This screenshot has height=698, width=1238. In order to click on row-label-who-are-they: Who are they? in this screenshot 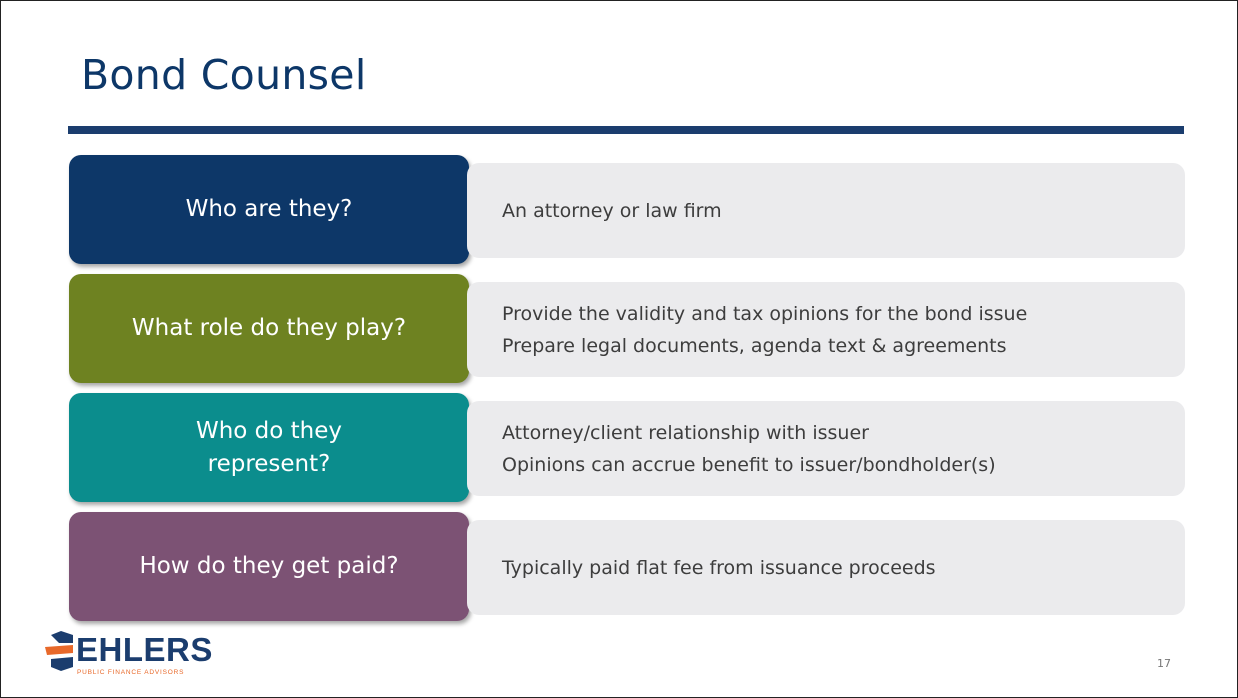, I will do `click(269, 209)`.